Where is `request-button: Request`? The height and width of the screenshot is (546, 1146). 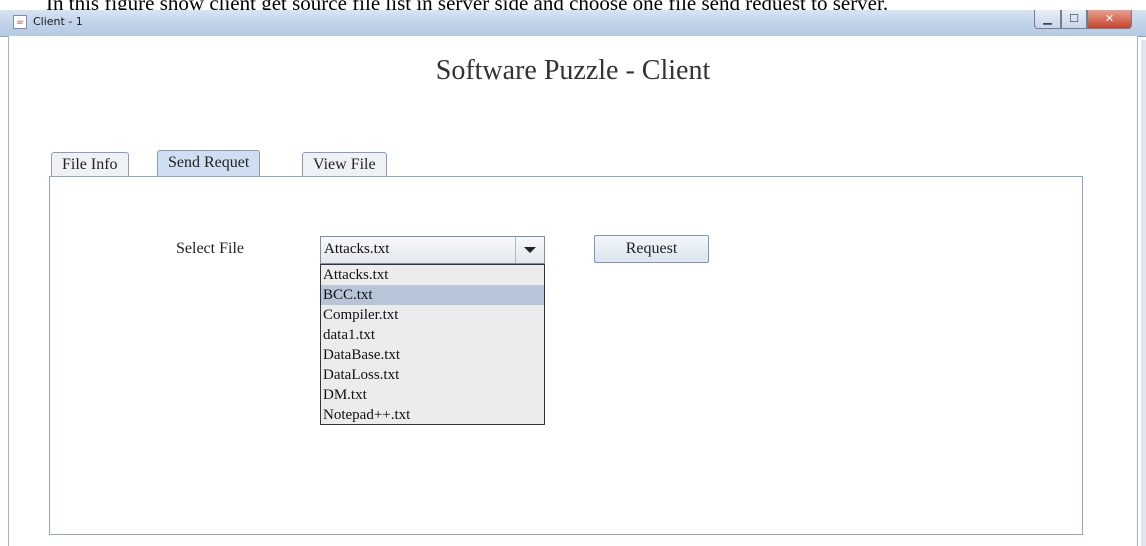
request-button: Request is located at coordinates (651, 249).